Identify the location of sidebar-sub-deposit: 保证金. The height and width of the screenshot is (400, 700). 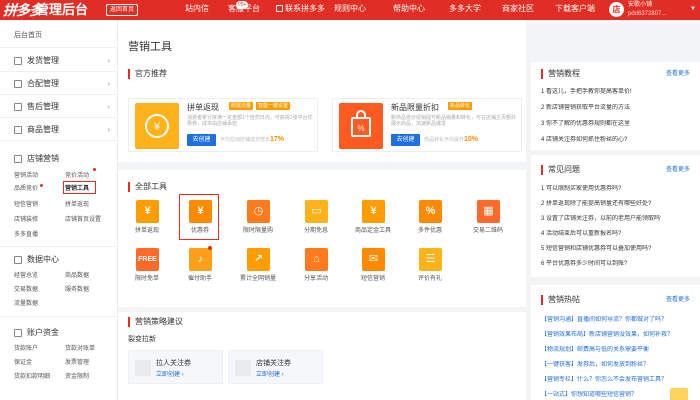
(23, 363).